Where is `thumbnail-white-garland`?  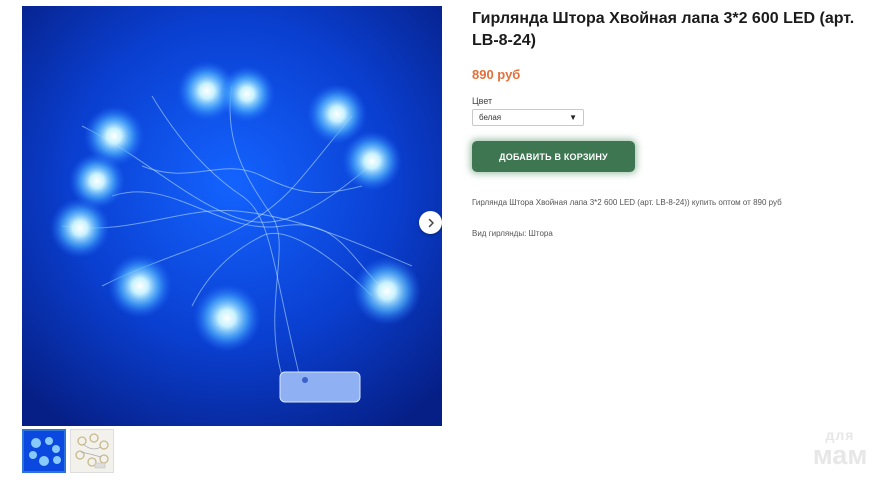
thumbnail-white-garland is located at coordinates (92, 451).